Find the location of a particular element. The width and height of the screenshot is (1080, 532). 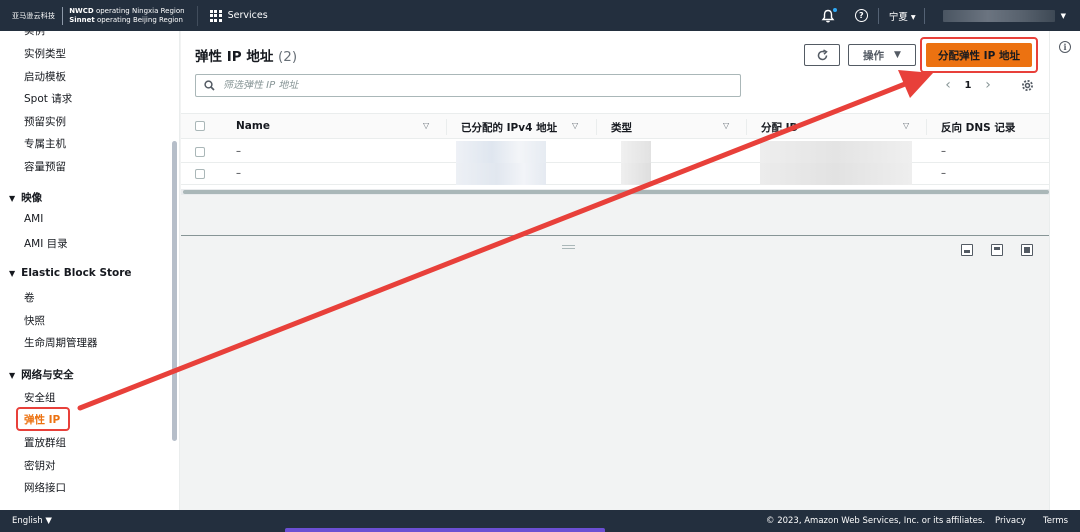

sidebar-item-dedicated-hosts: 专属主机 is located at coordinates (45, 143).